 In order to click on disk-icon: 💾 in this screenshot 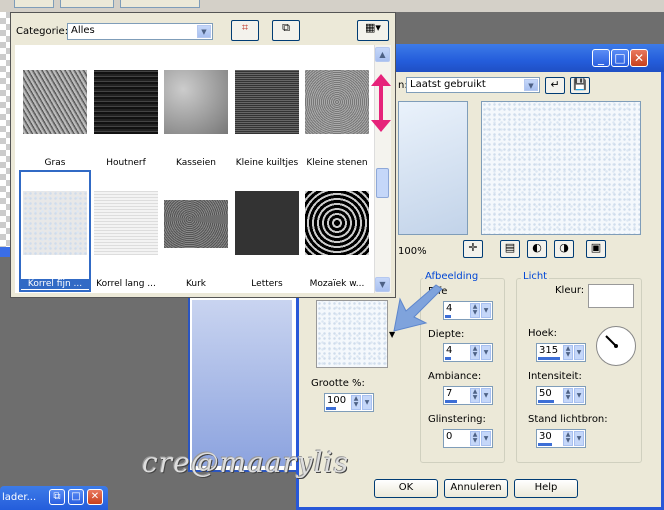, I will do `click(580, 85)`.